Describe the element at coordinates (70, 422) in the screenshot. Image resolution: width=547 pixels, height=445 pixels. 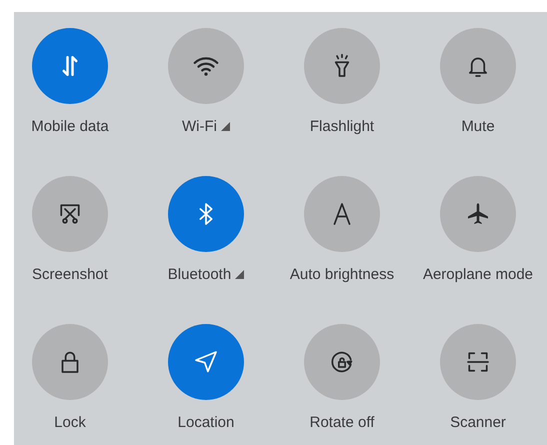
I see `toggle-label: Lock` at that location.